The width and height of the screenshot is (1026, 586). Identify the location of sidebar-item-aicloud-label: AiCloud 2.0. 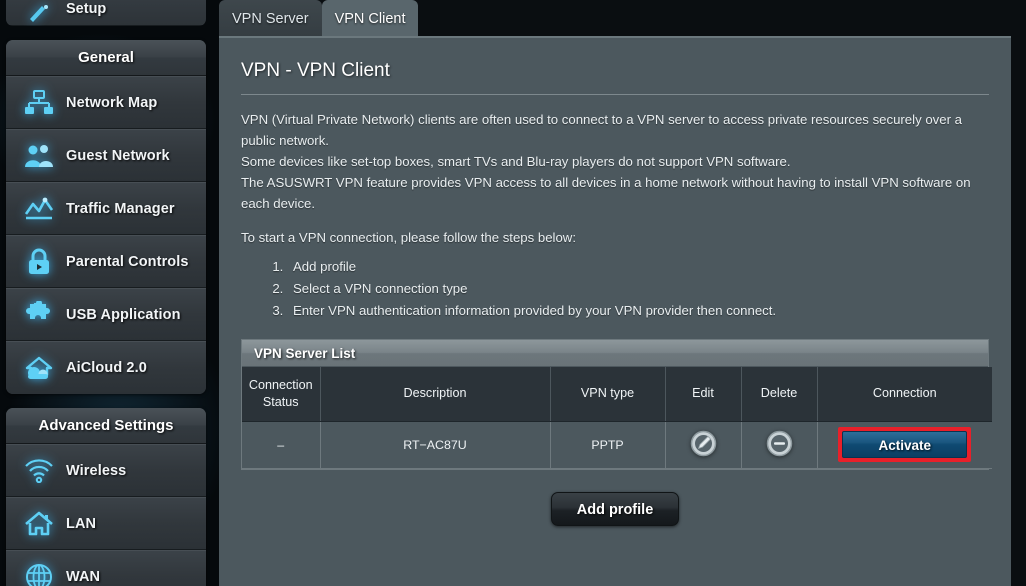
(106, 368).